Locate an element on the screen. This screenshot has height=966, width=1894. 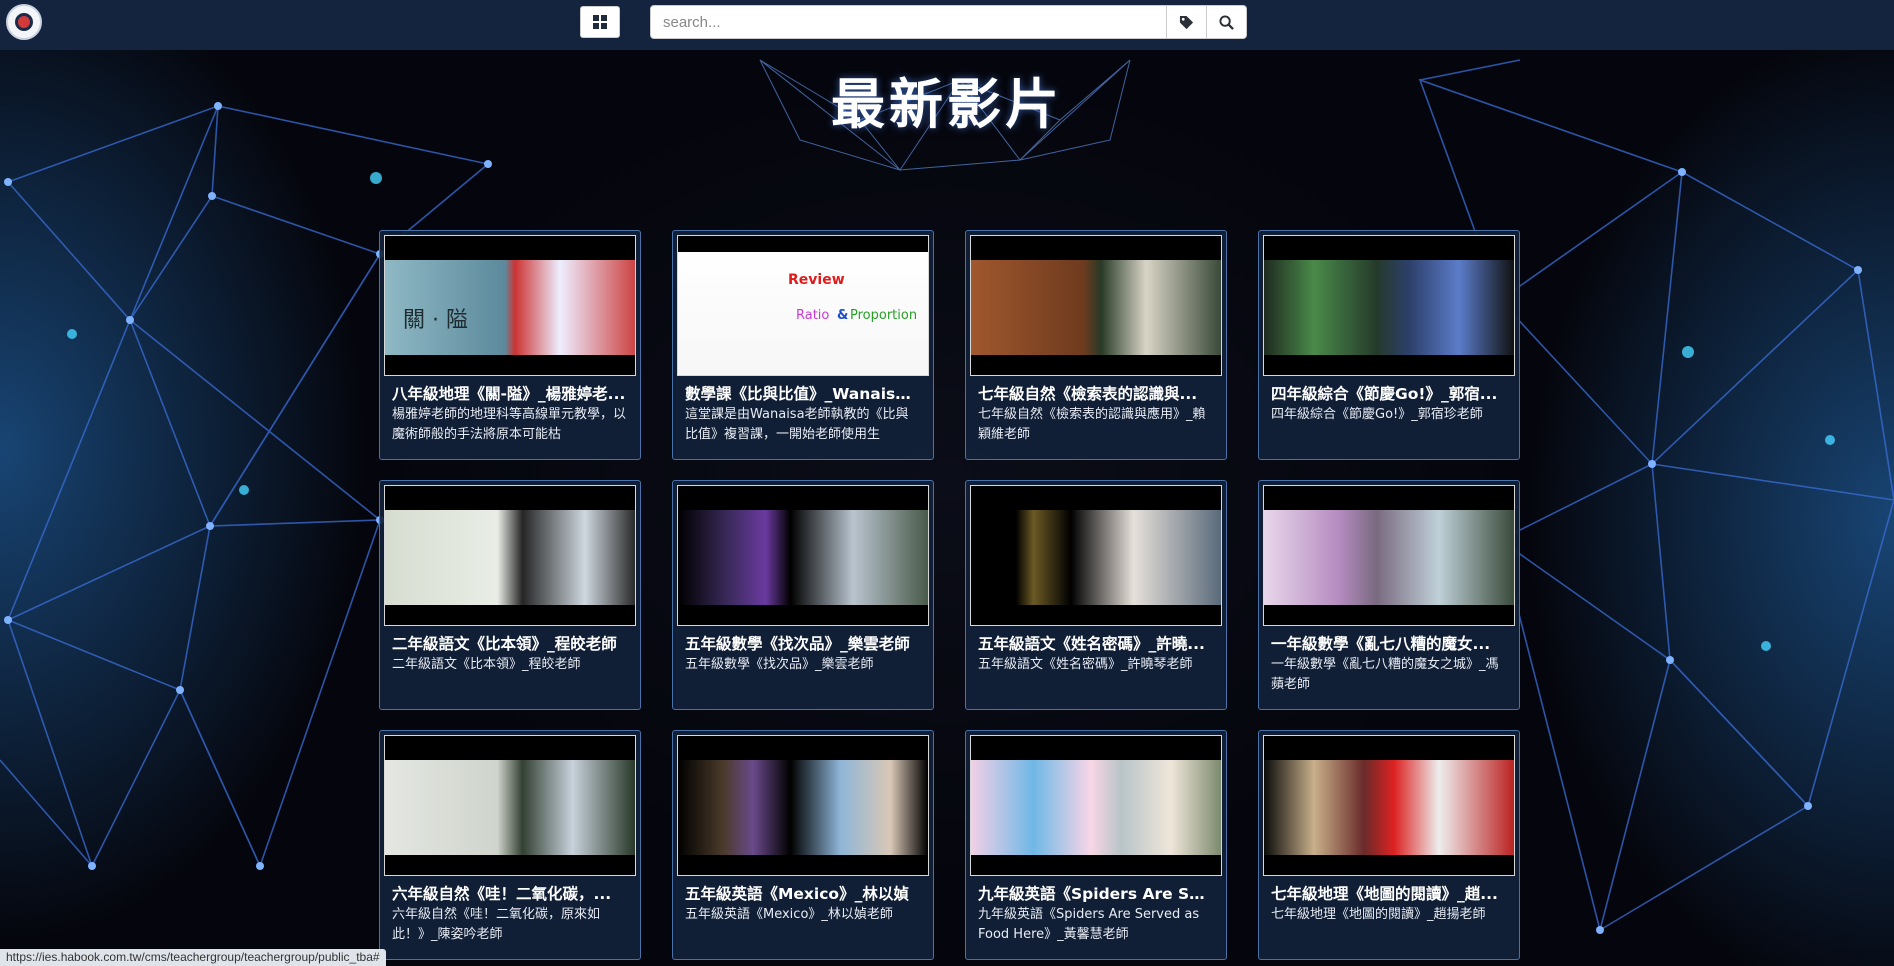
video-title: 五年級數學《找次品》_樂雲老師 is located at coordinates (803, 644).